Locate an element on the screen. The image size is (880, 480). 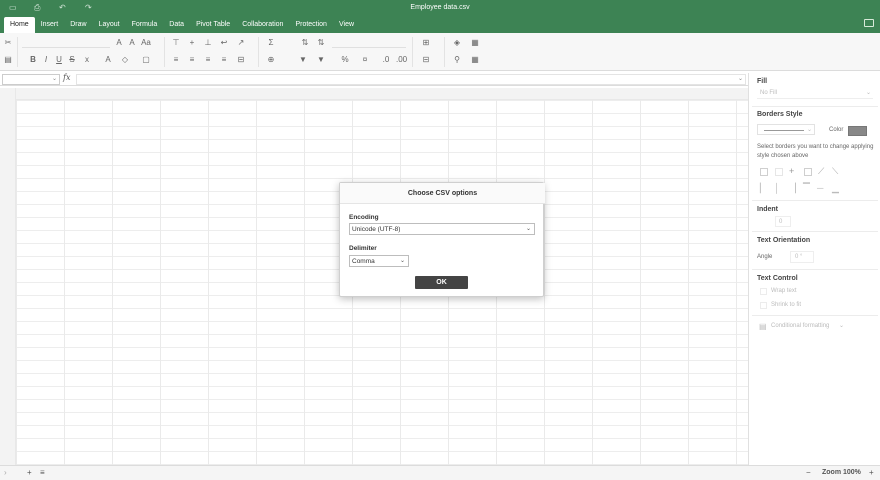
align-middle-icon: + is located at coordinates (192, 43).